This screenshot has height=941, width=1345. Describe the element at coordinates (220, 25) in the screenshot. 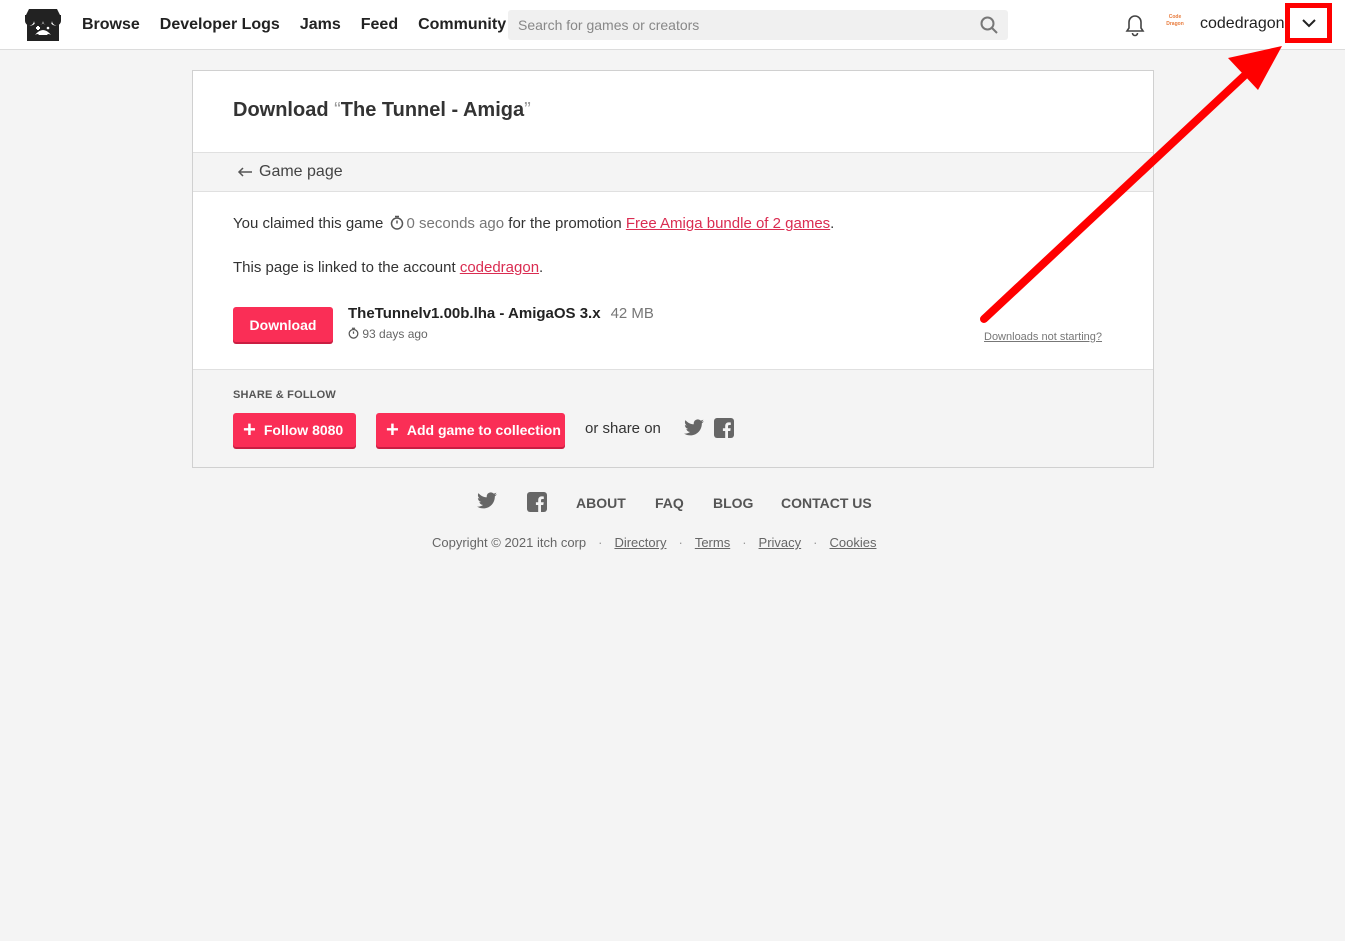

I see `nav-developer-logs: Developer Logs` at that location.